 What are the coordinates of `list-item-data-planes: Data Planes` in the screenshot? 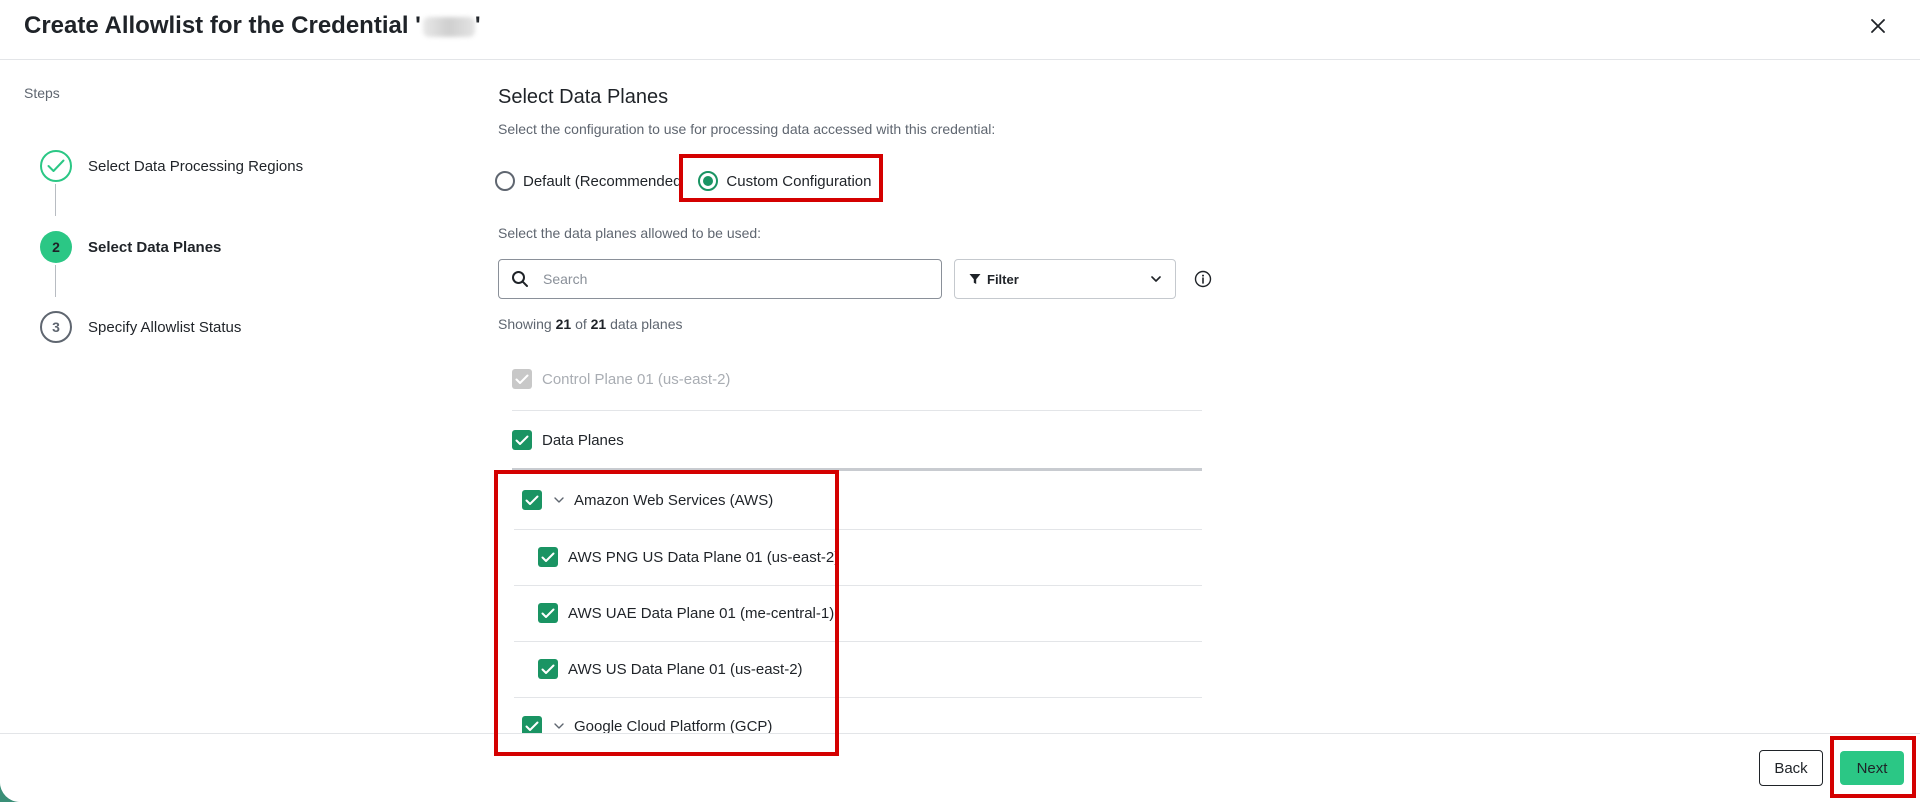 It's located at (857, 440).